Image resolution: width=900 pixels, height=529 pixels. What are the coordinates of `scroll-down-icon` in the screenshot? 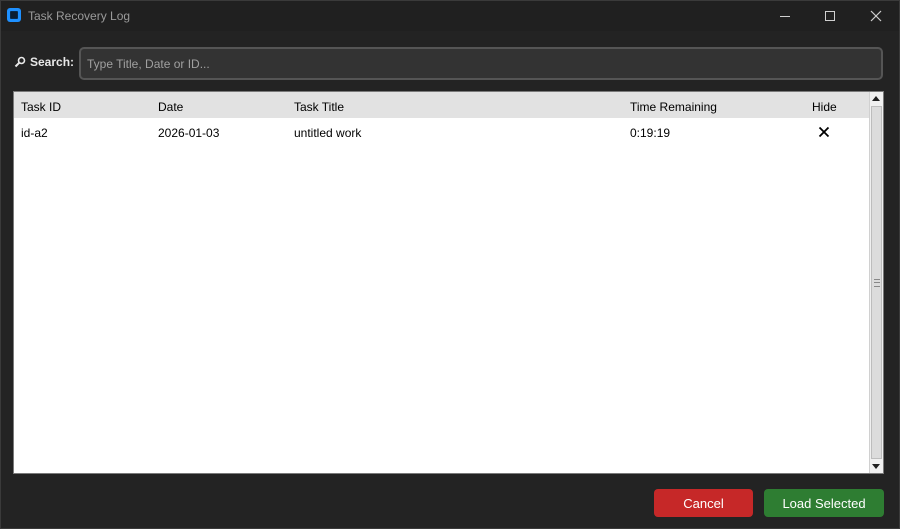 It's located at (876, 466).